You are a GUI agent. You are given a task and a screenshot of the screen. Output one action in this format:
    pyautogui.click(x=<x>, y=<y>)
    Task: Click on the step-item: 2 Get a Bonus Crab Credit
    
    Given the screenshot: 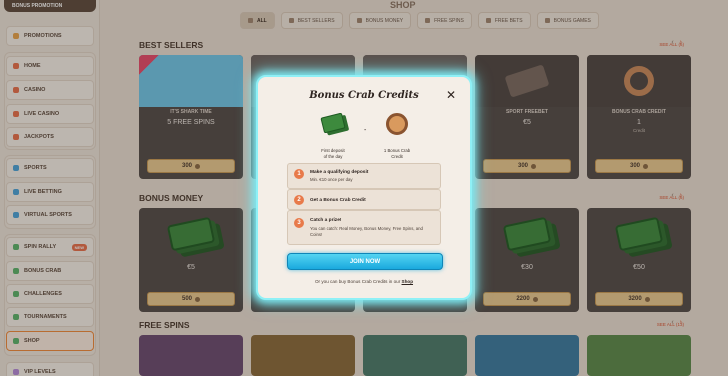 What is the action you would take?
    pyautogui.click(x=364, y=199)
    